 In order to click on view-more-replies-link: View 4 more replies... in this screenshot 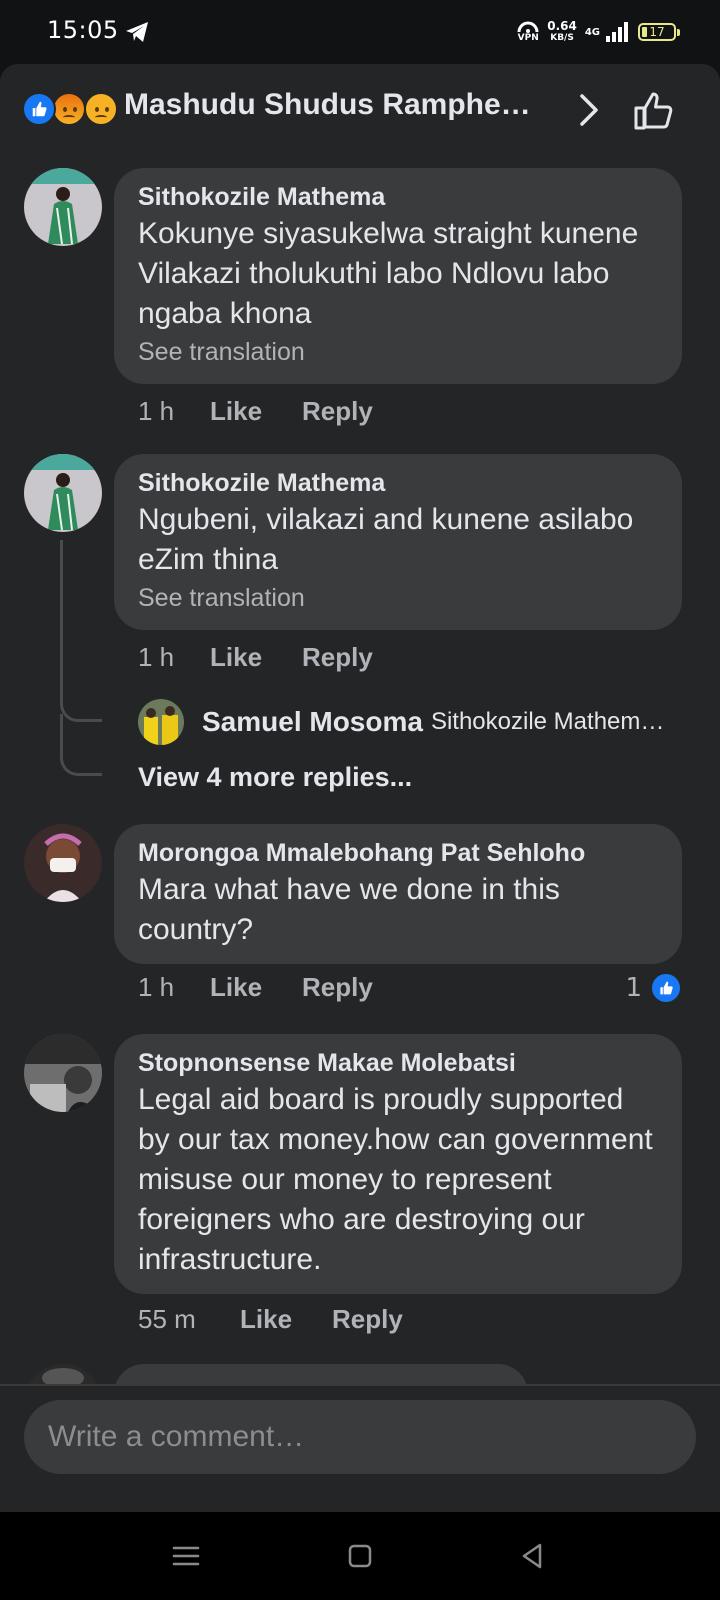, I will do `click(275, 777)`.